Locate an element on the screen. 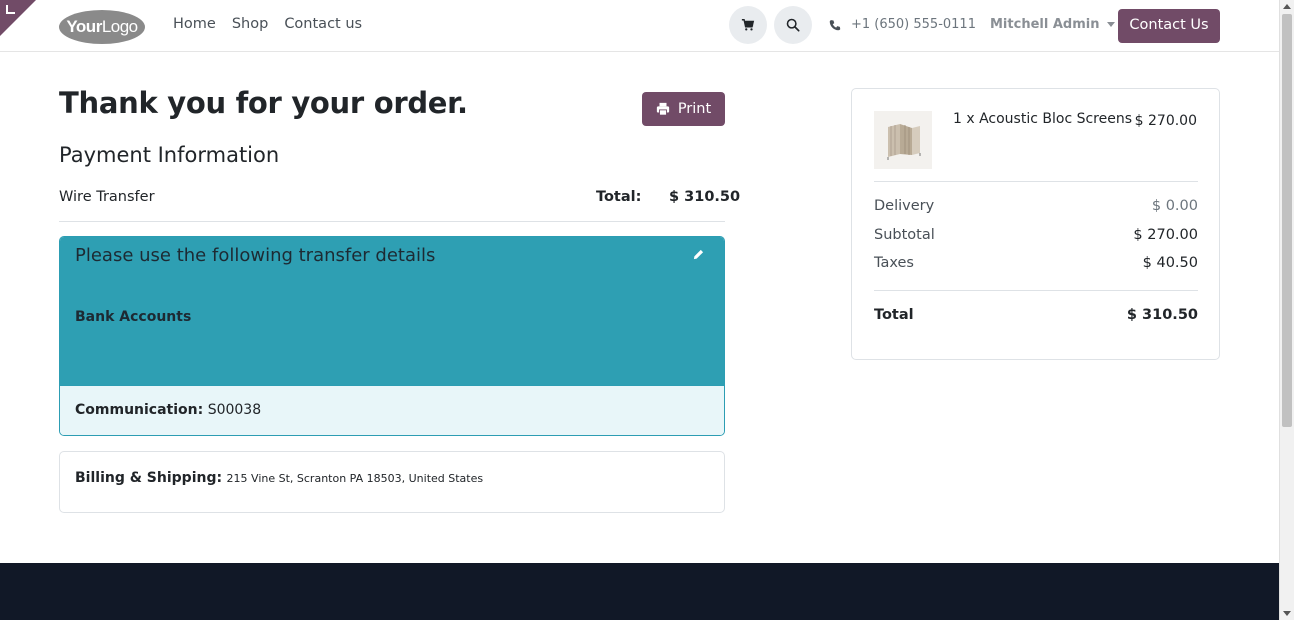  phone-number: +1 (650) 555-0111 is located at coordinates (913, 24).